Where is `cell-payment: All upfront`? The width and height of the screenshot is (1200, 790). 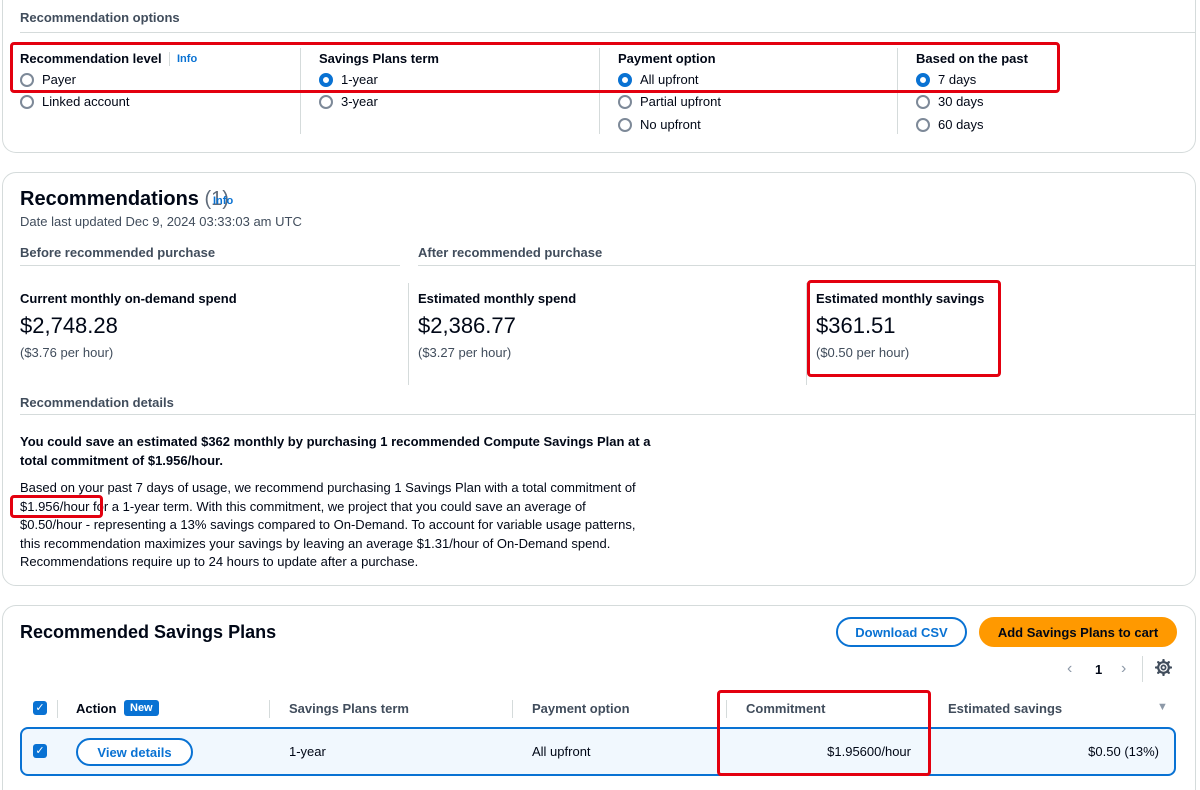 cell-payment: All upfront is located at coordinates (561, 751).